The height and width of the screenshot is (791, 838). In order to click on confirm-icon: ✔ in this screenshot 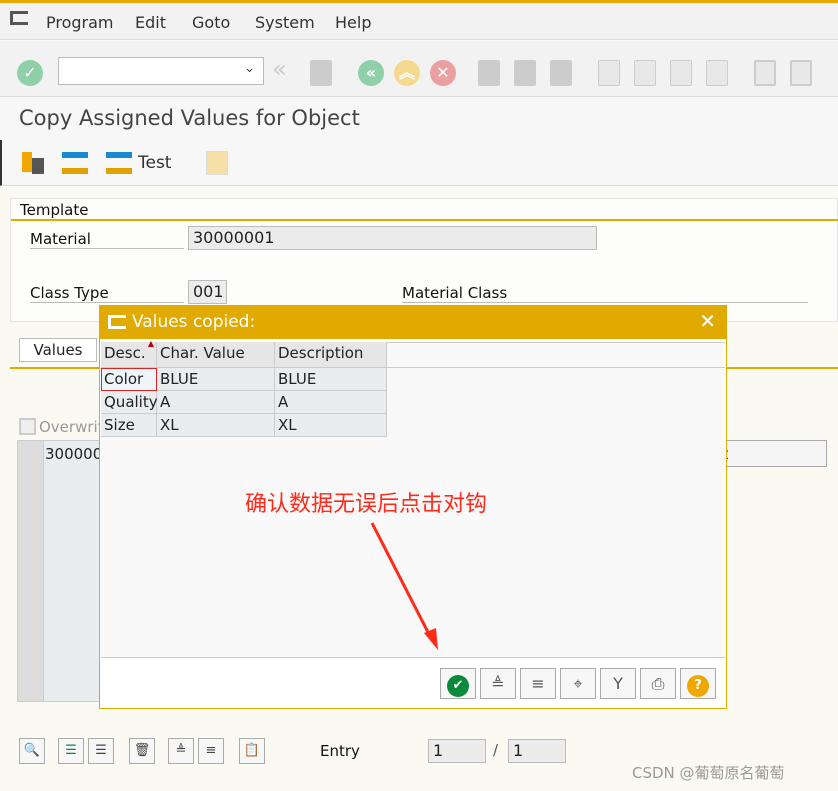, I will do `click(458, 686)`.